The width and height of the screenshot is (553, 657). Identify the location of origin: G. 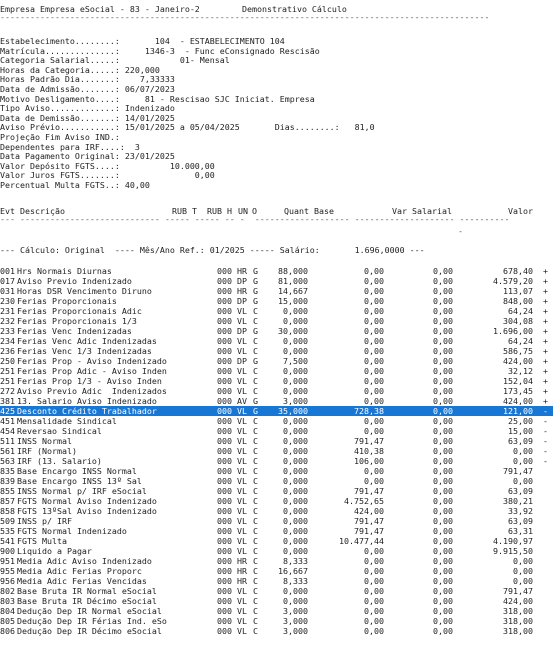
(255, 301).